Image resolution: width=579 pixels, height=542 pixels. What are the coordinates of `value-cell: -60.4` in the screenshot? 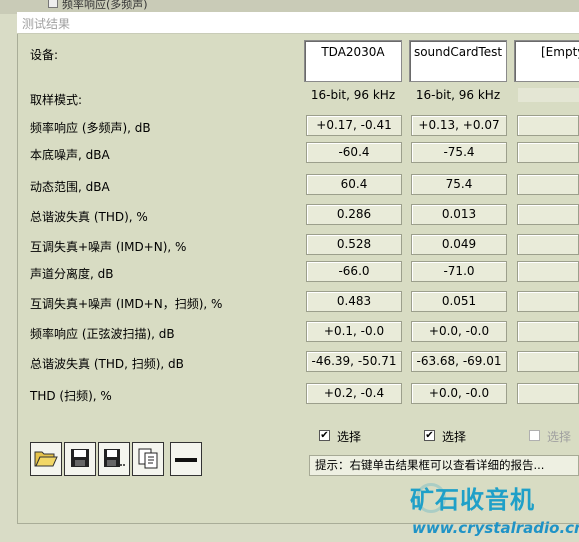 It's located at (354, 152).